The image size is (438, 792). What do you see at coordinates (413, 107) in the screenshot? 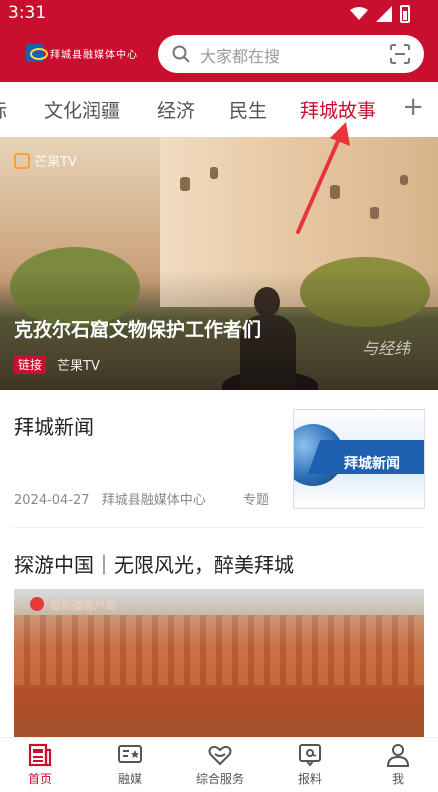
I see `add-tab-button: +` at bounding box center [413, 107].